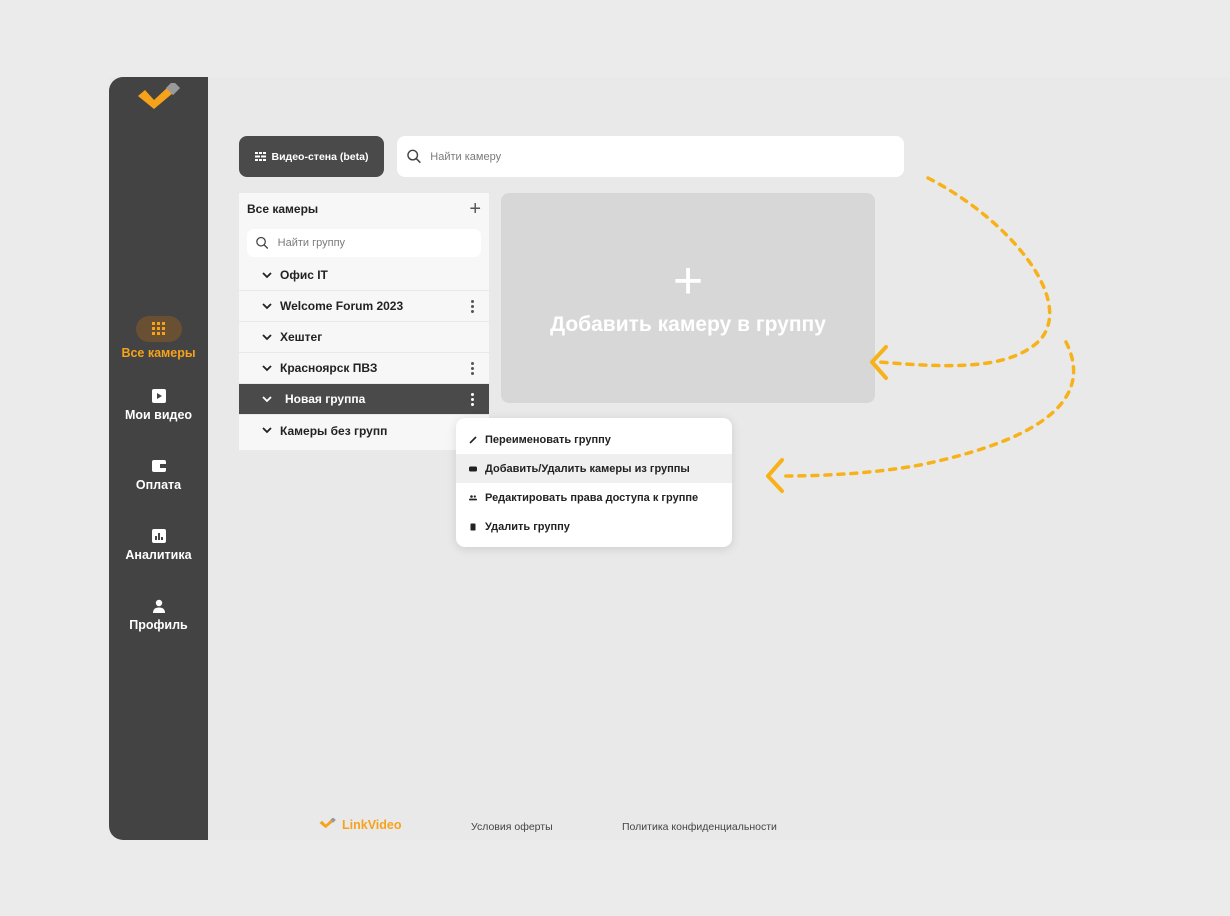 The image size is (1230, 916). Describe the element at coordinates (512, 827) in the screenshot. I see `terms-link: Условия оферты` at that location.